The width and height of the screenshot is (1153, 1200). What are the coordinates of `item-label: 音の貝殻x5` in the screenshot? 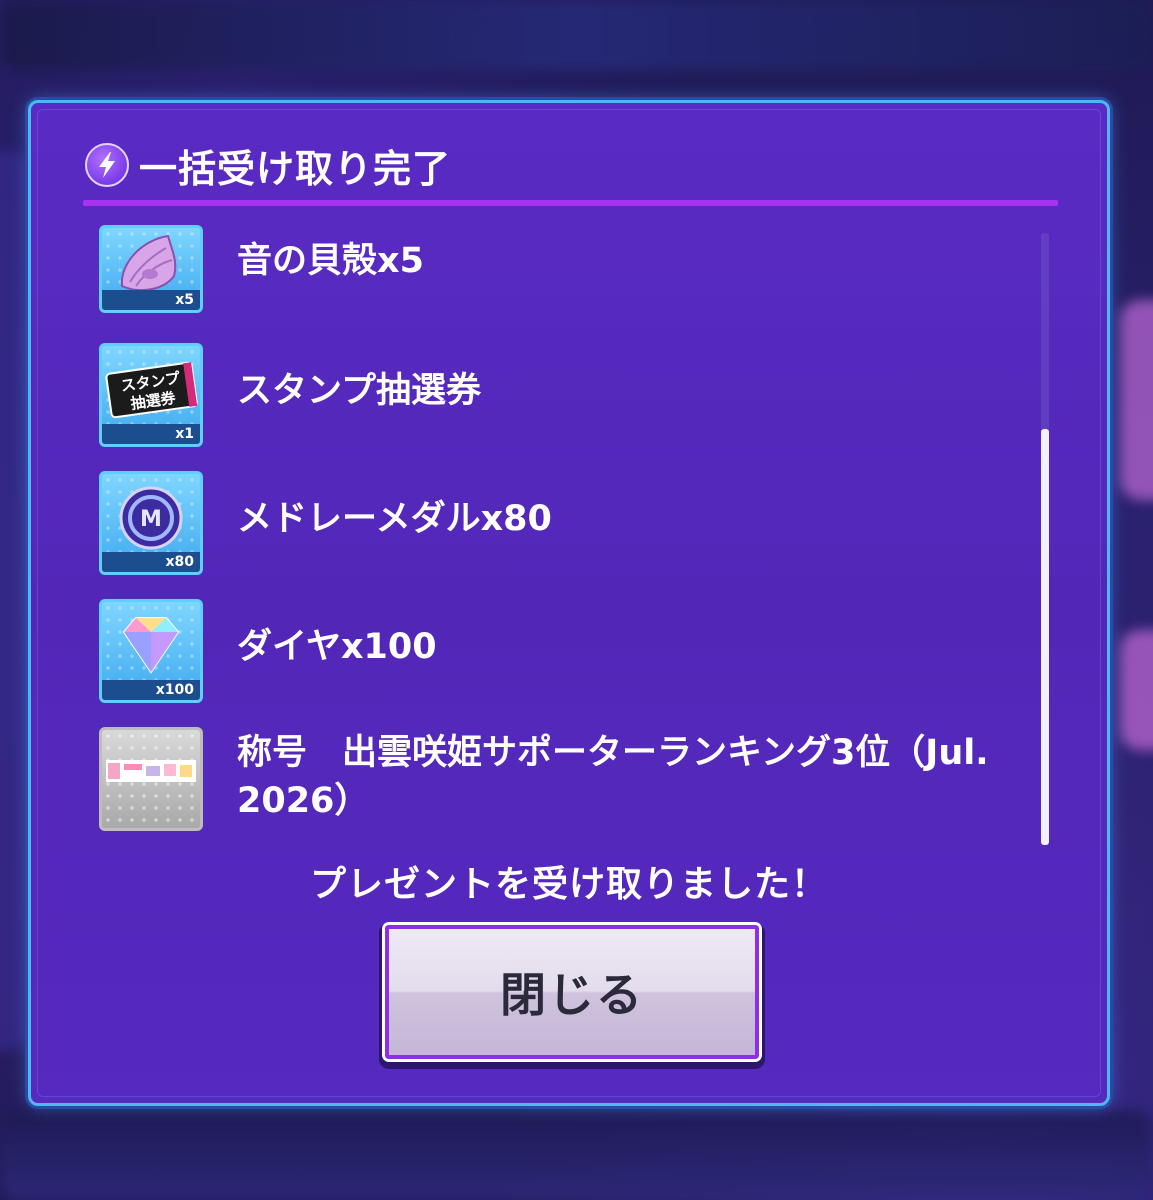 It's located at (330, 261).